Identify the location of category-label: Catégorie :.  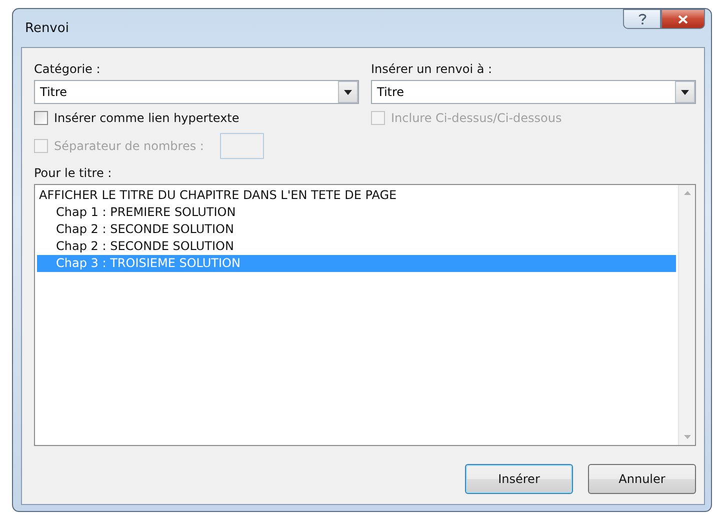
(68, 69).